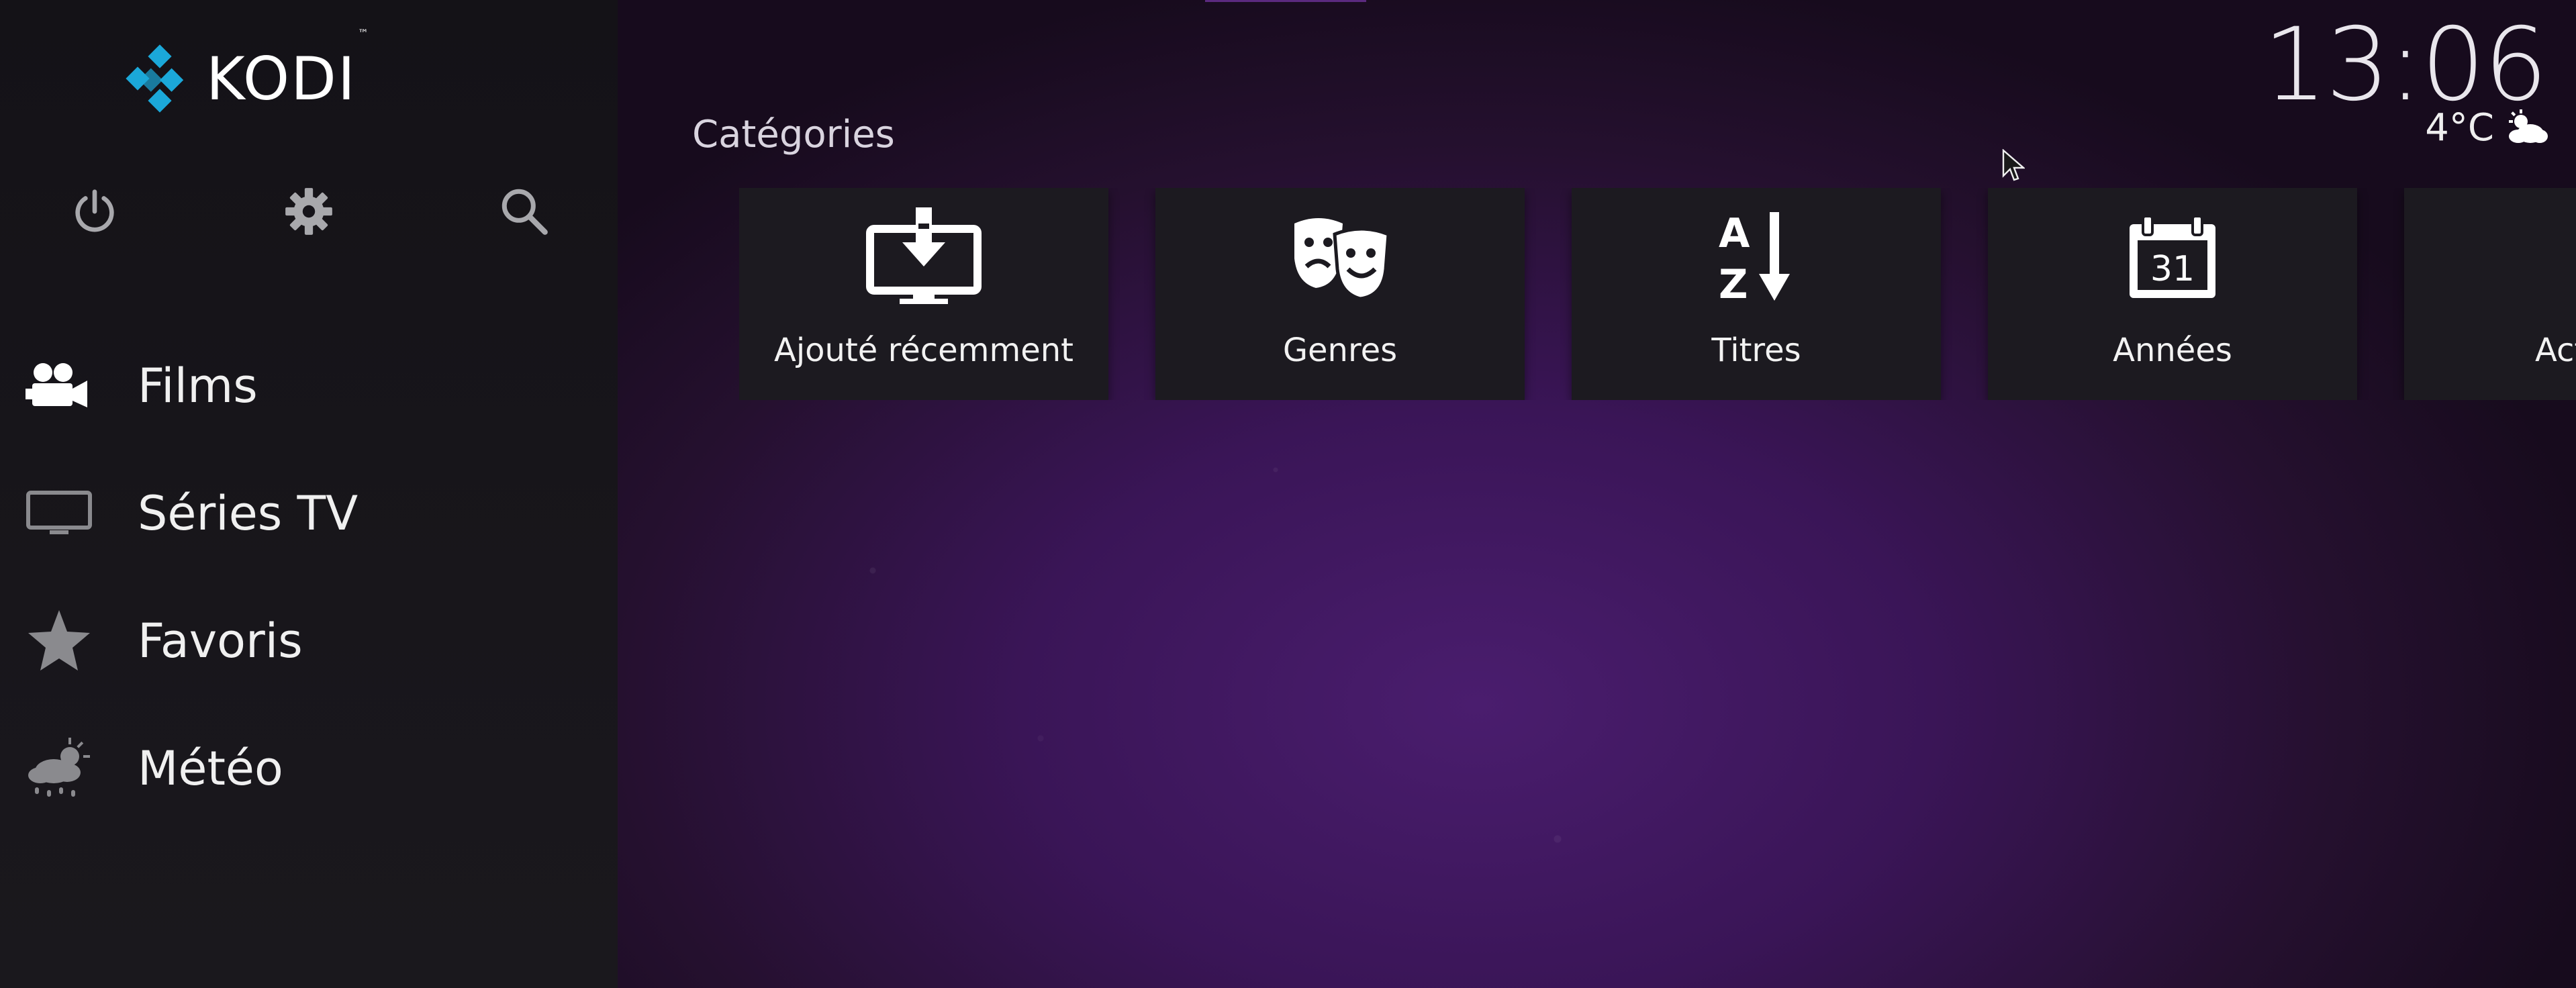 The width and height of the screenshot is (2576, 988). I want to click on kodi-logo: KODI™, so click(246, 71).